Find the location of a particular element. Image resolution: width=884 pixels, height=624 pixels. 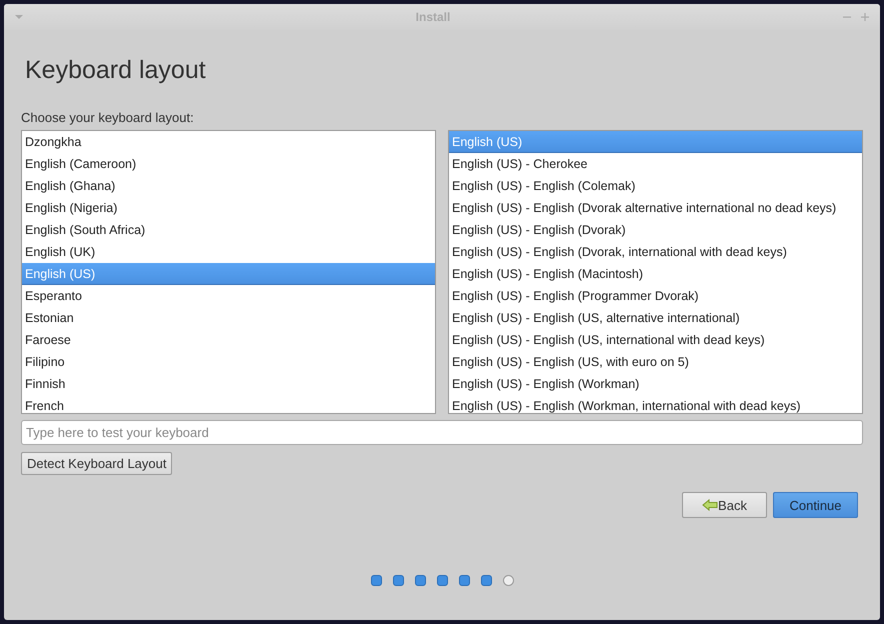

language-item: English (Ghana) is located at coordinates (228, 186).